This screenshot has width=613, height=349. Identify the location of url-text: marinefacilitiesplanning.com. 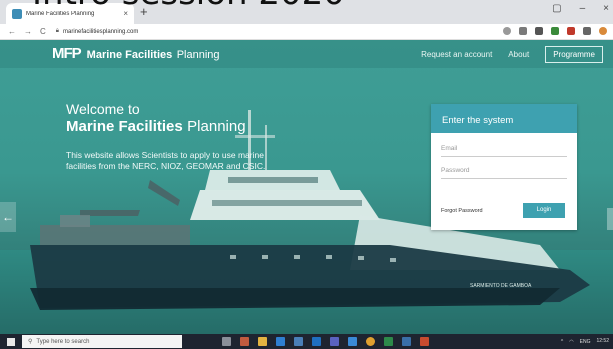
(100, 31).